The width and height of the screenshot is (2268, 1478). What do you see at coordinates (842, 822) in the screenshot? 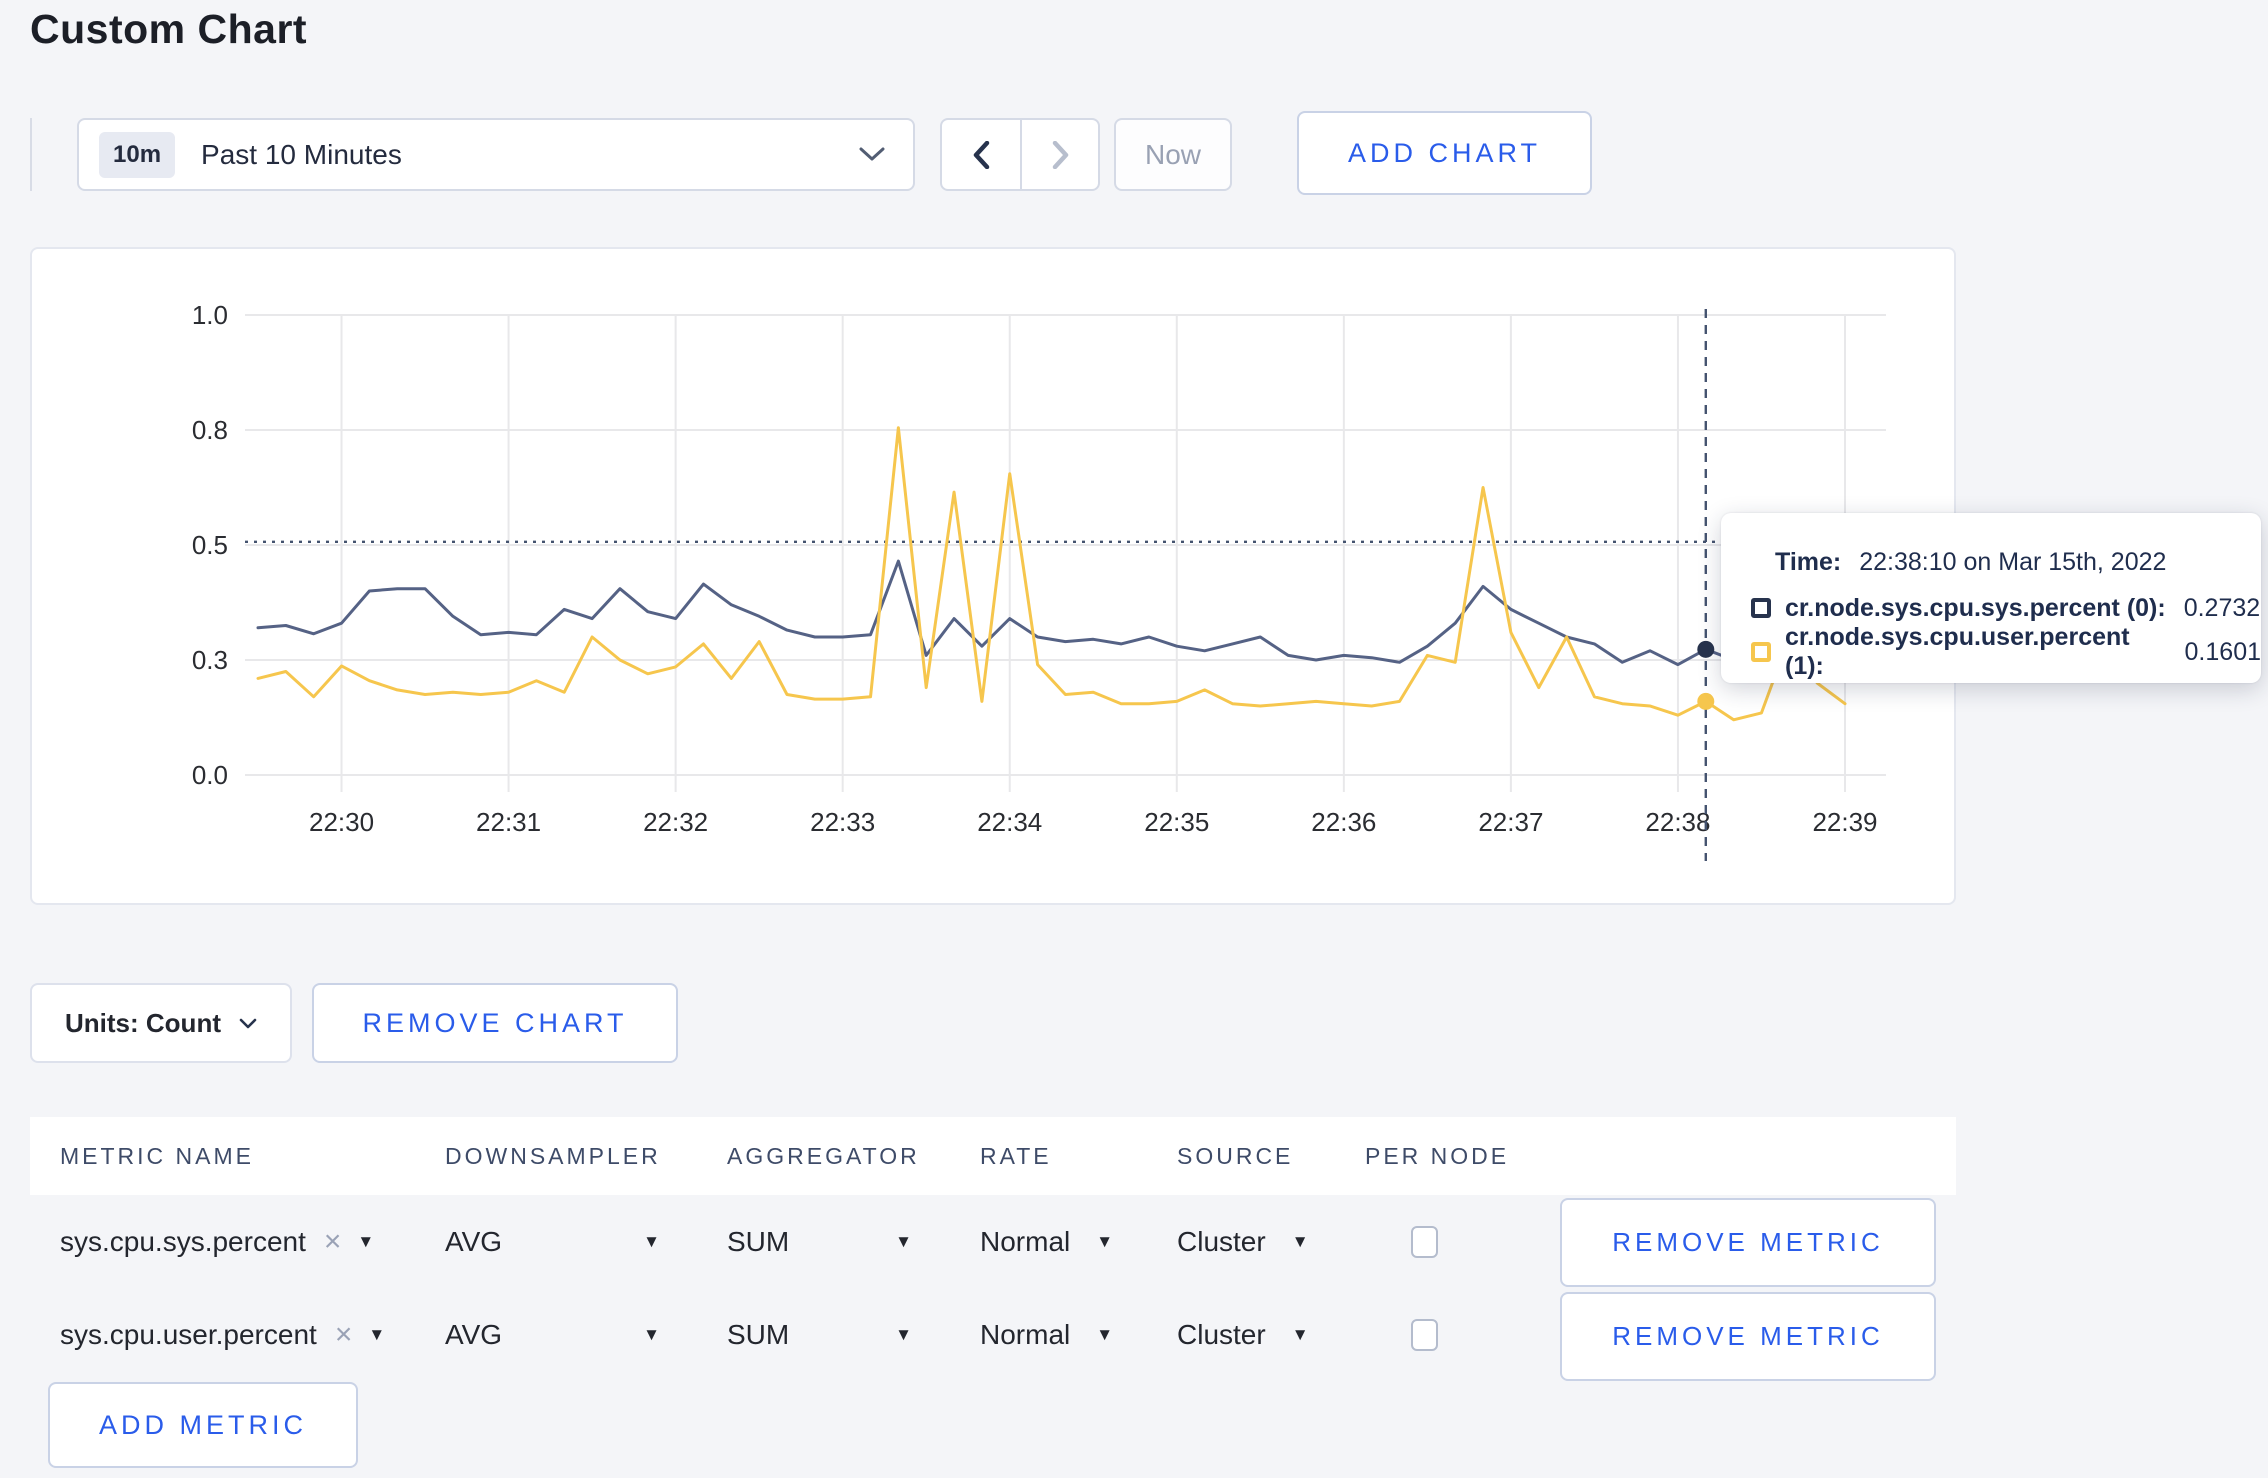
I see `x-tick-label: 22:33` at bounding box center [842, 822].